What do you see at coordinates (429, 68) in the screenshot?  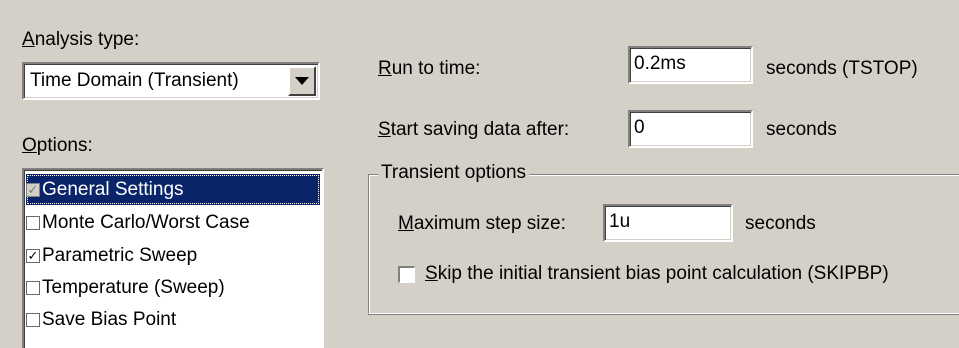 I see `run-to-time-label: Run to time:` at bounding box center [429, 68].